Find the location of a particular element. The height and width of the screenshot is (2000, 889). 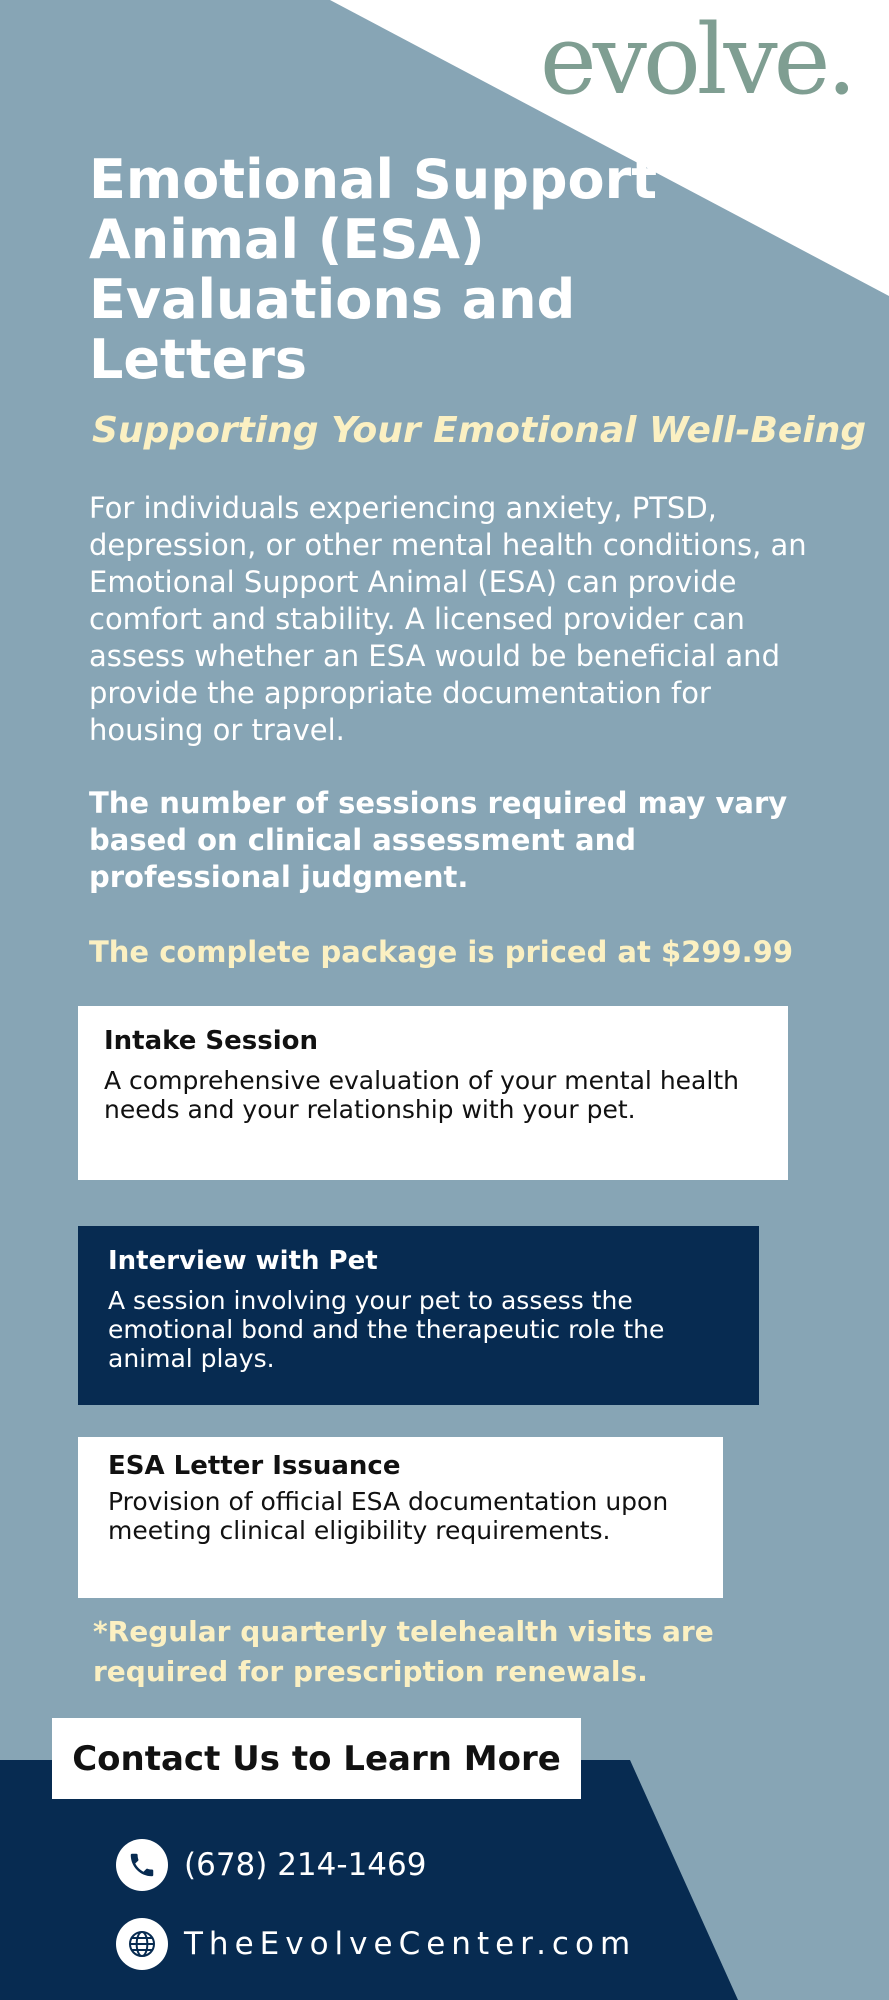

website-link: TheEvolveCenter.com is located at coordinates (376, 1944).